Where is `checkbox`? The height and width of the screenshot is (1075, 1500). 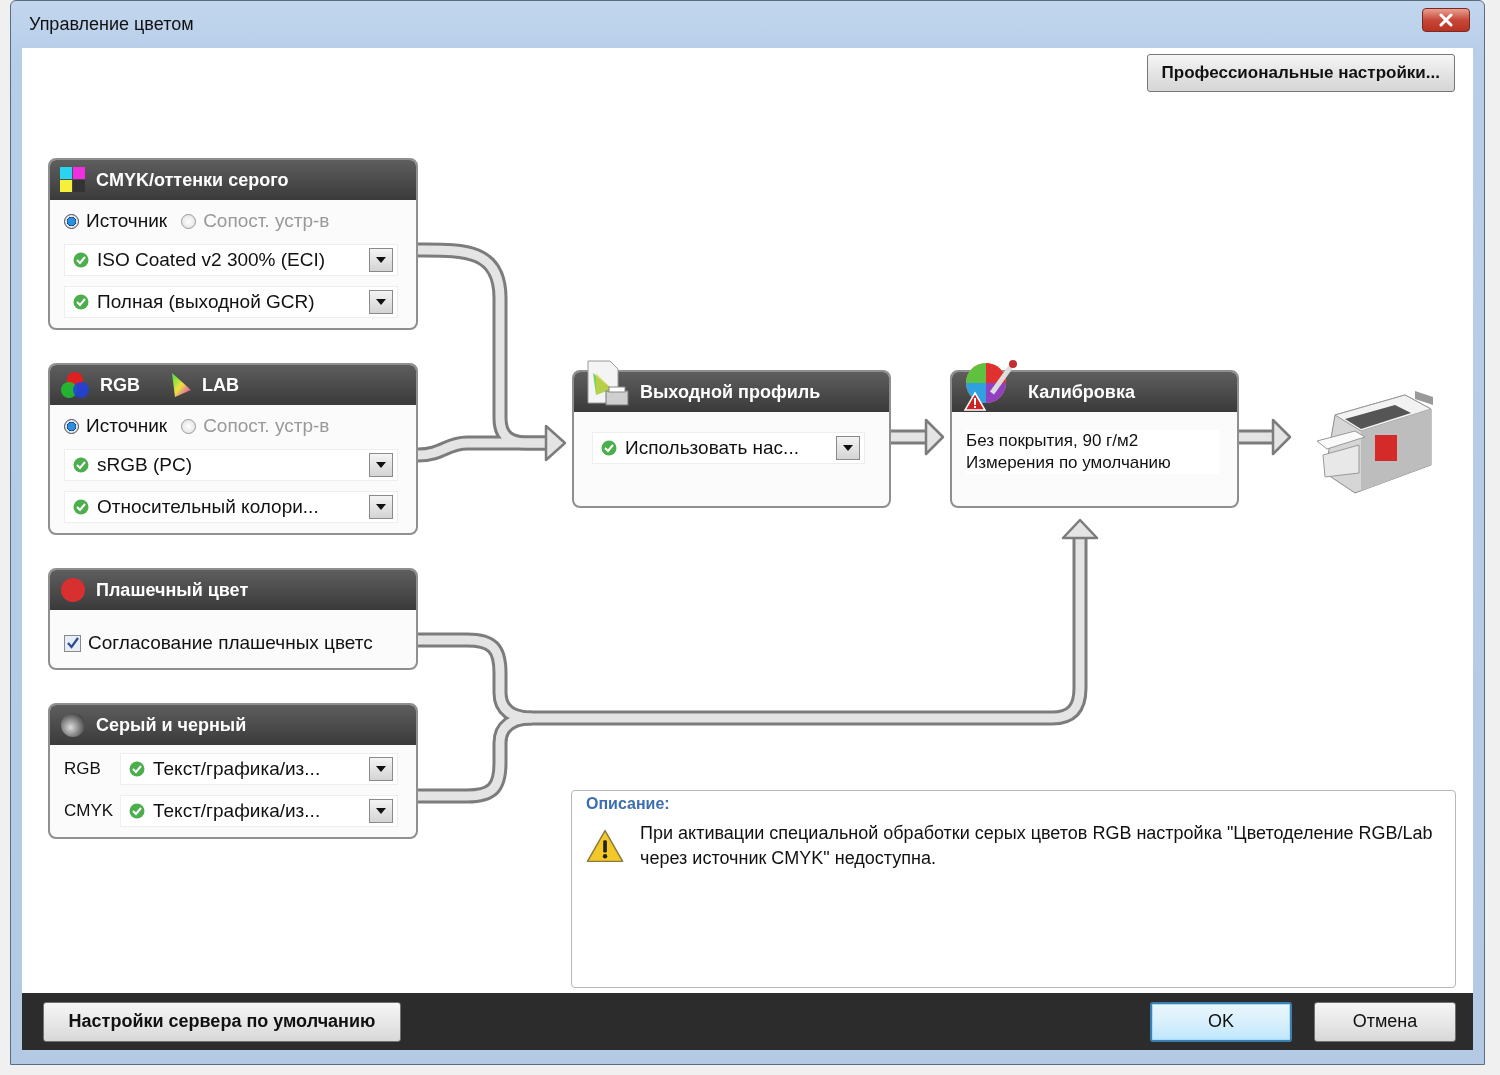
checkbox is located at coordinates (72, 643).